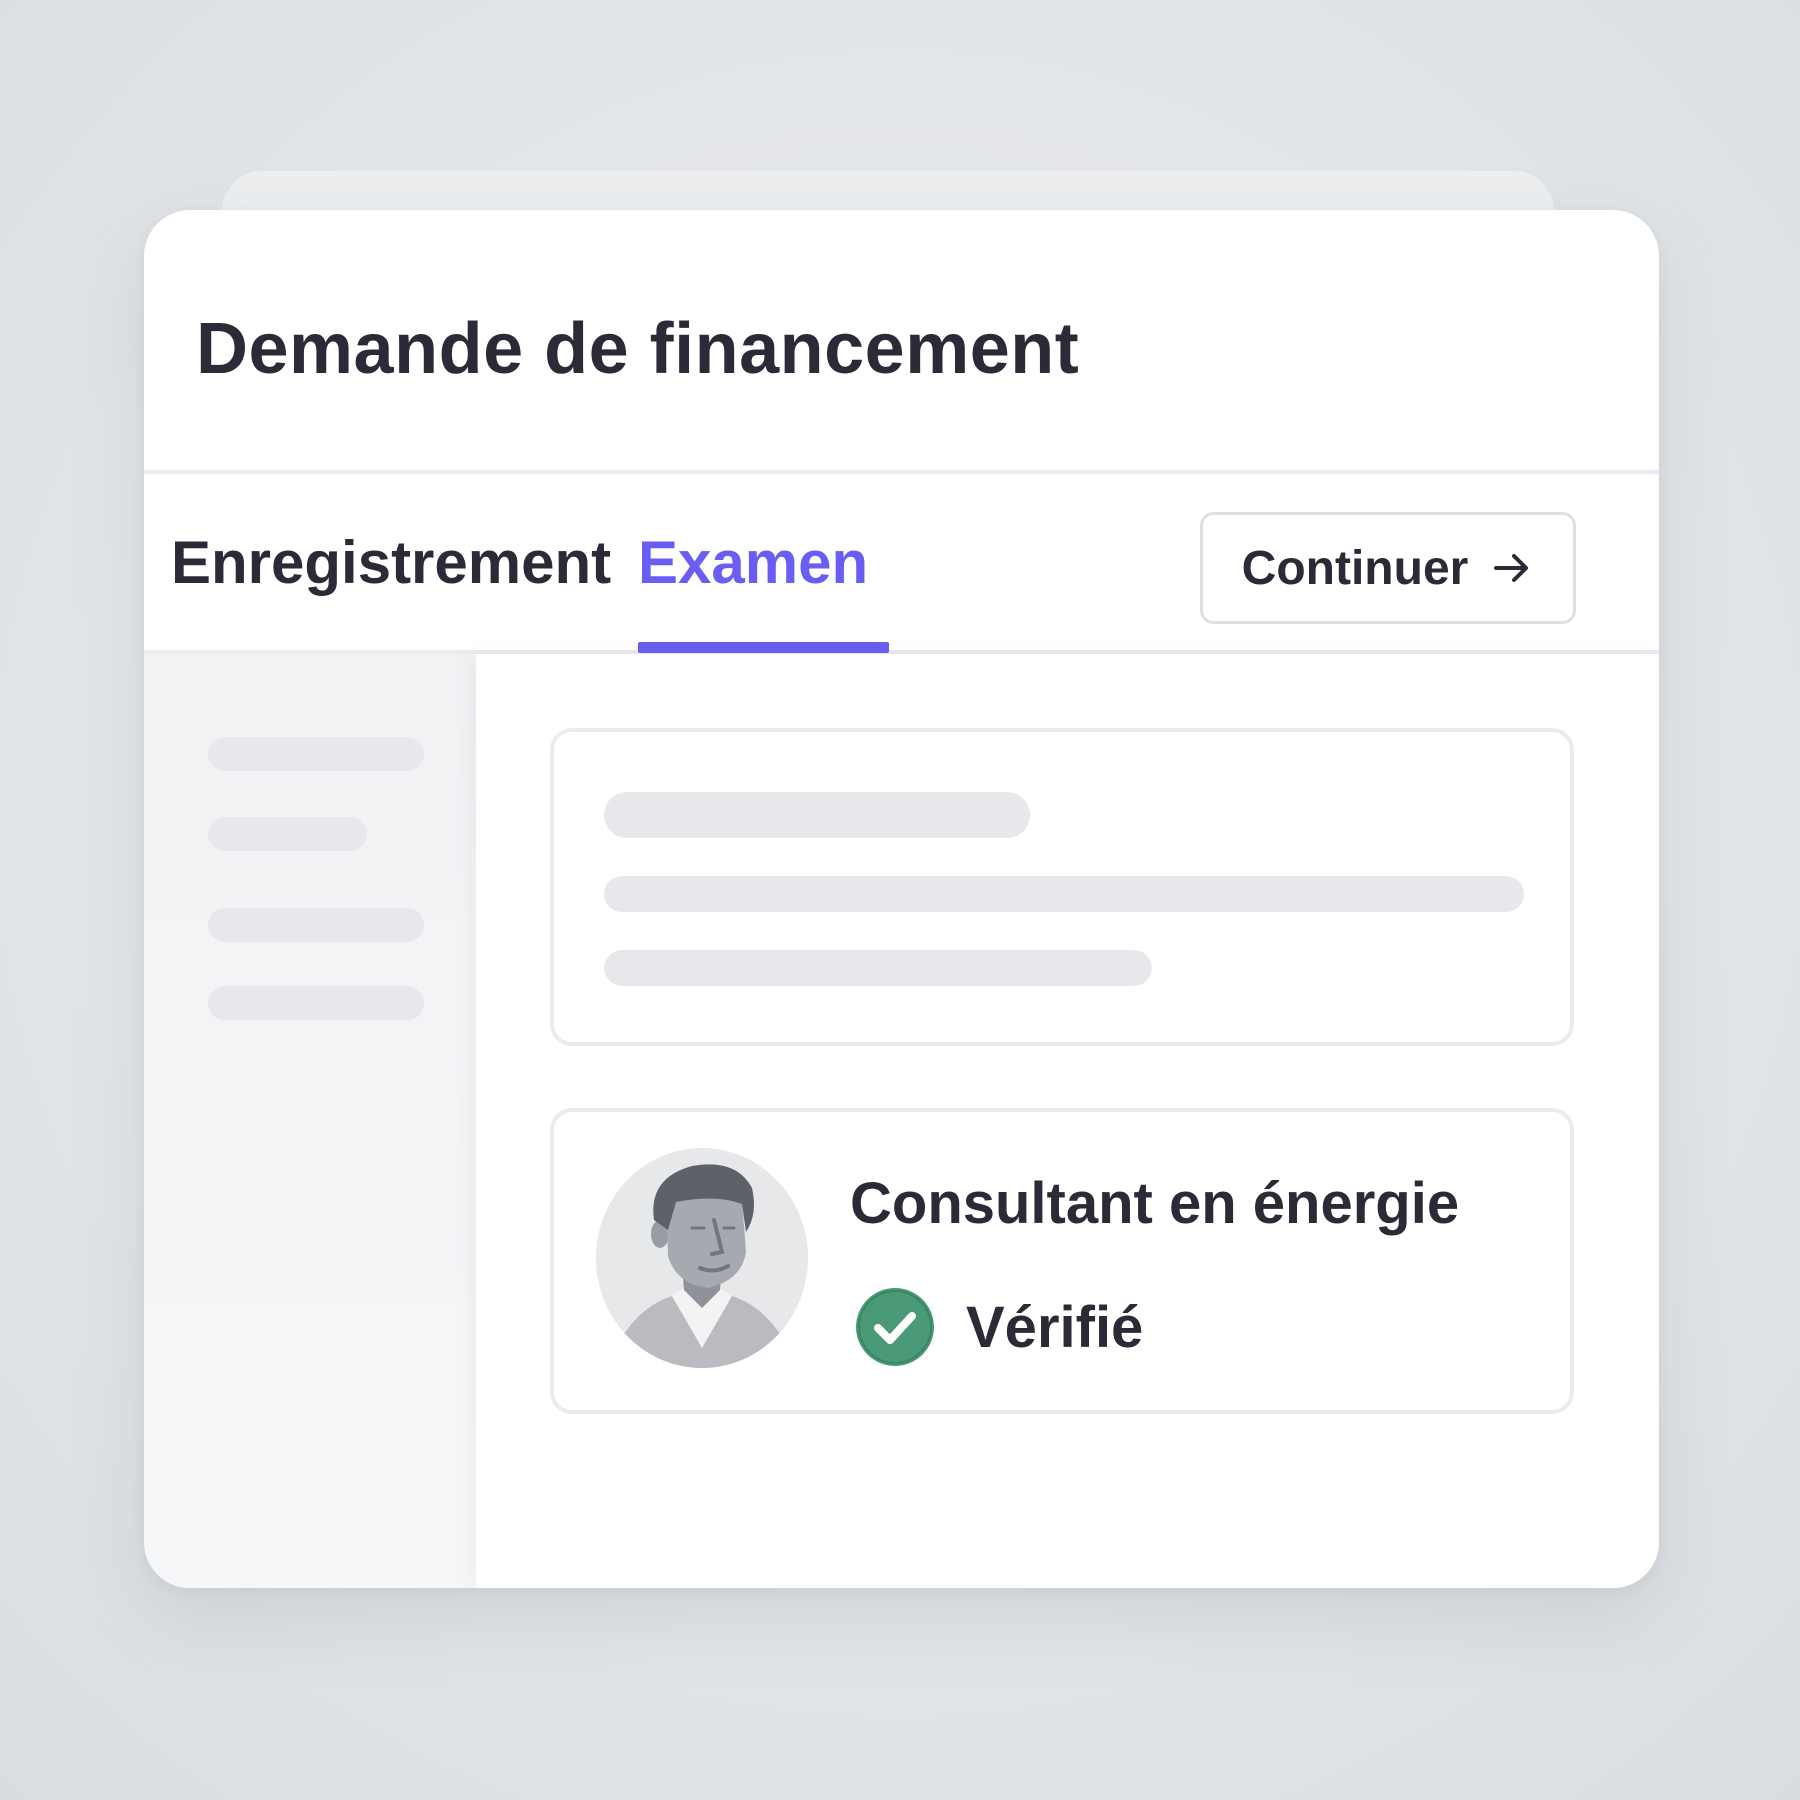 The height and width of the screenshot is (1800, 1800). I want to click on active-tab-indicator, so click(763, 647).